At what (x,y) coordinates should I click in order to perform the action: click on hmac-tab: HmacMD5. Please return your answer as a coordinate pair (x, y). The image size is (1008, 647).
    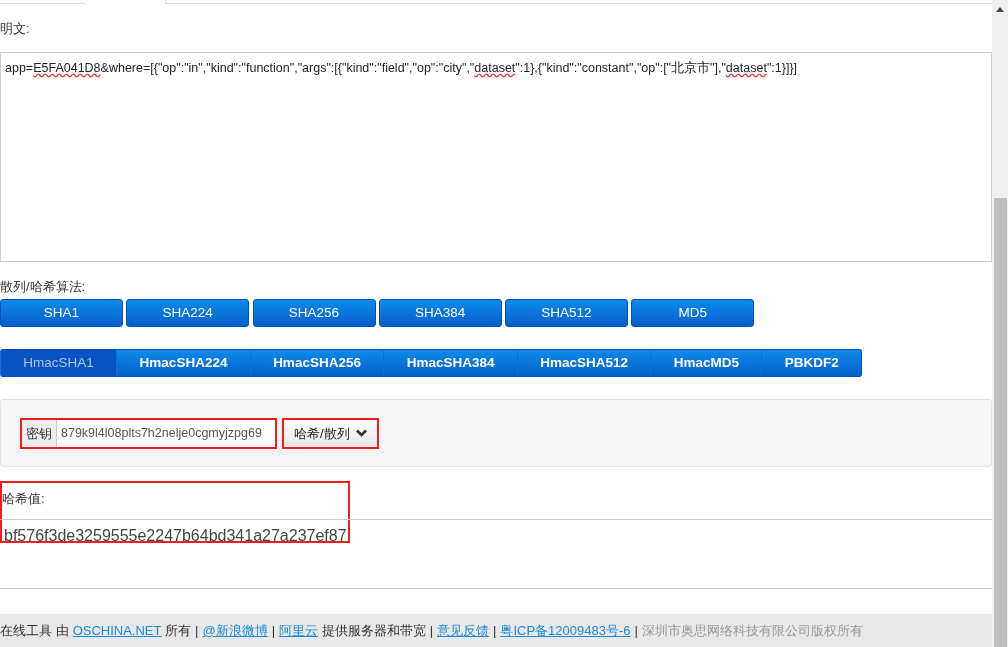
    Looking at the image, I should click on (706, 363).